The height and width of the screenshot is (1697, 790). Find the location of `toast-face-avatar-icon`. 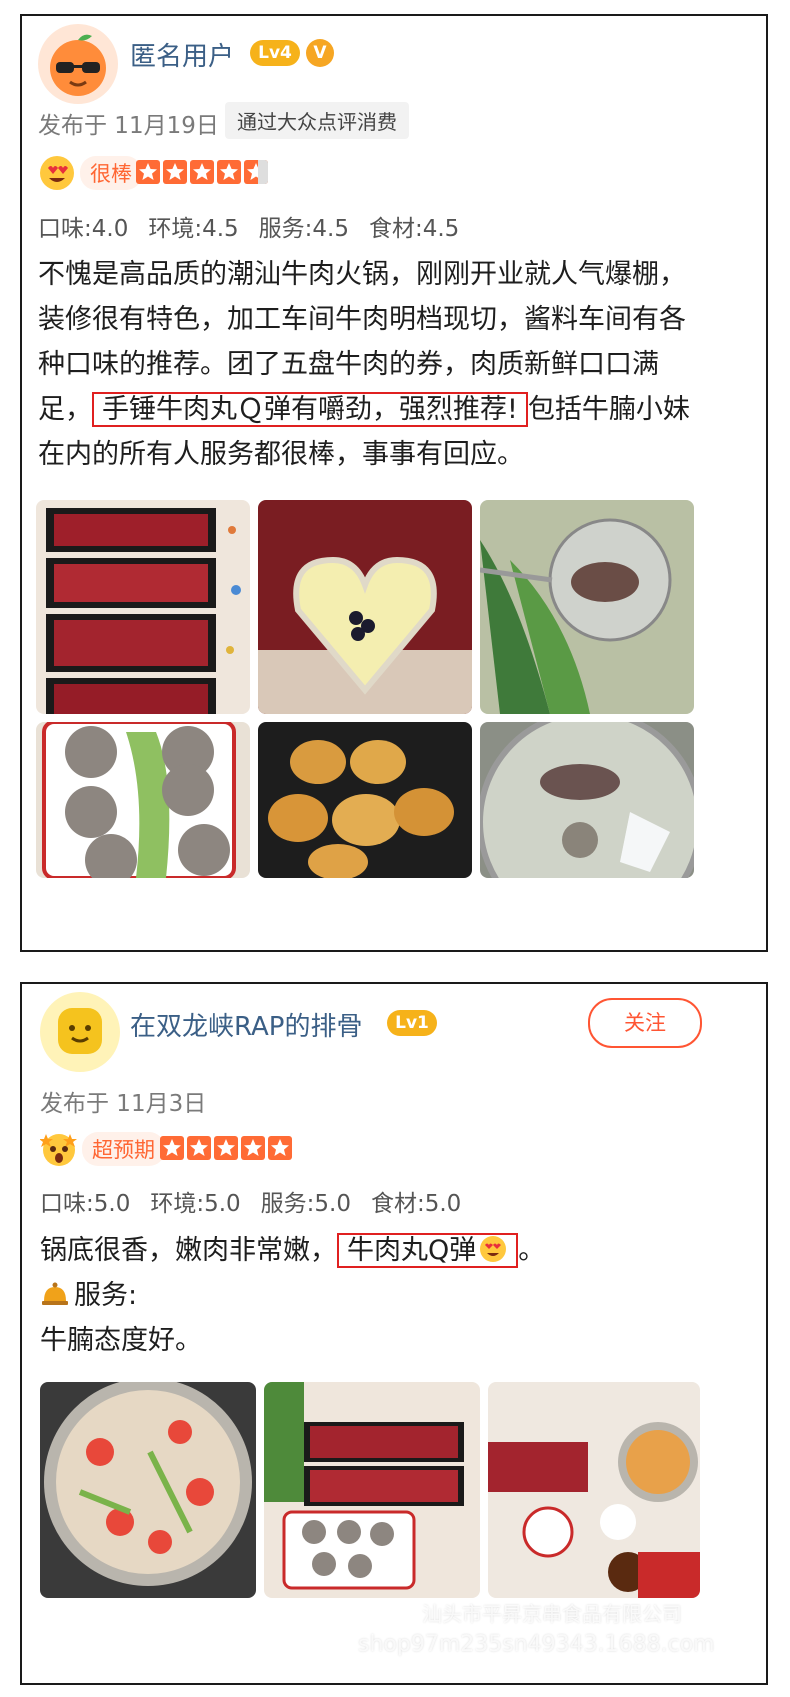

toast-face-avatar-icon is located at coordinates (80, 1031).